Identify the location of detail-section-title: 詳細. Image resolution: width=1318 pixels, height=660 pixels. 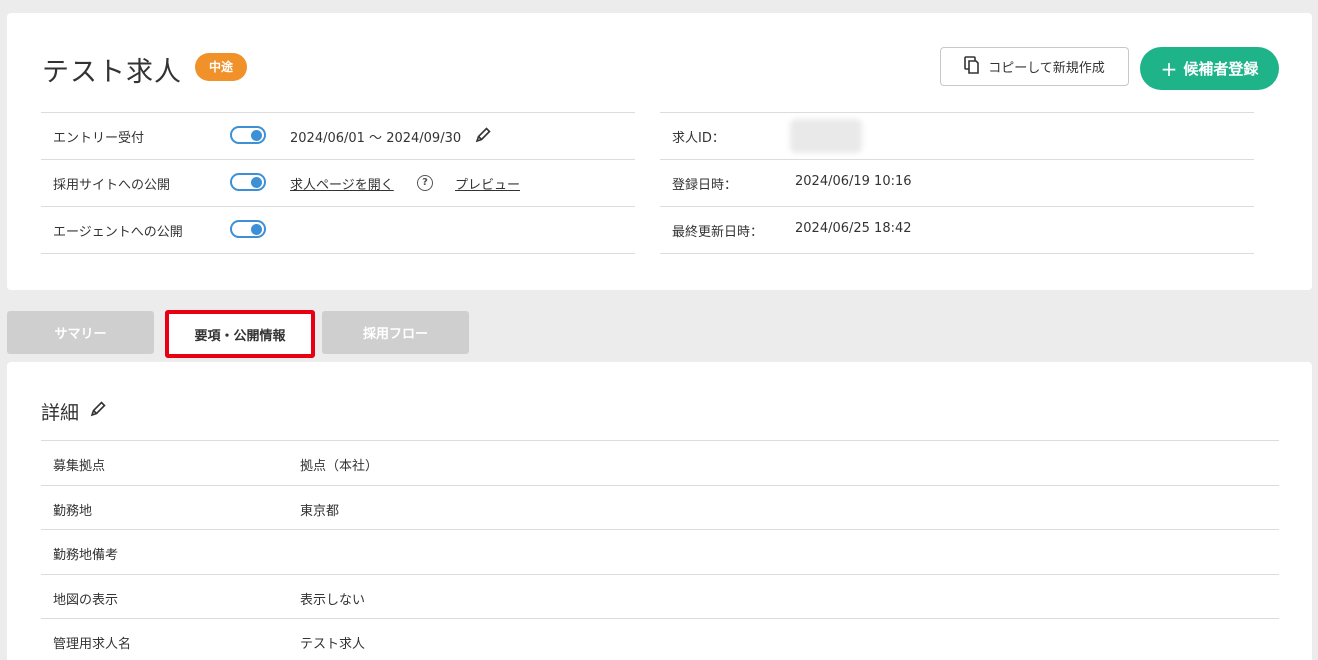
(74, 411).